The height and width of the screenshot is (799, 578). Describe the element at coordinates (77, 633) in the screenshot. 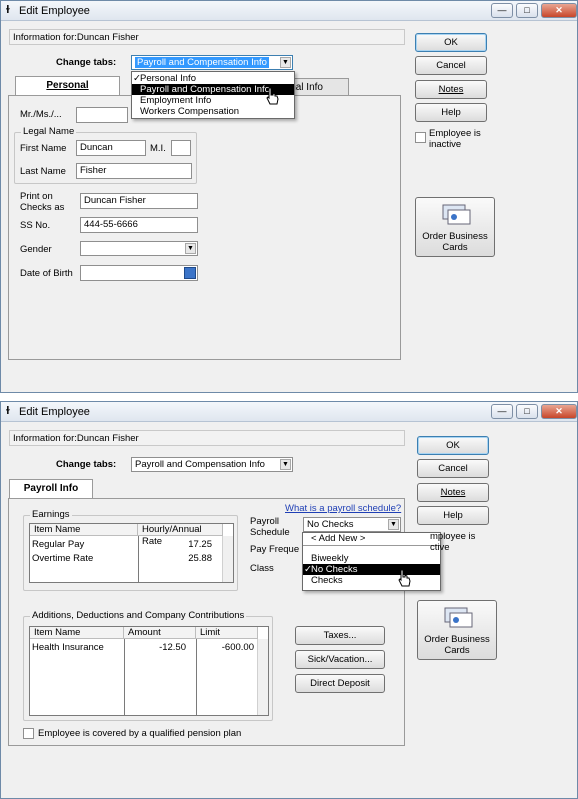

I see `deductions-header-item: Item Name` at that location.